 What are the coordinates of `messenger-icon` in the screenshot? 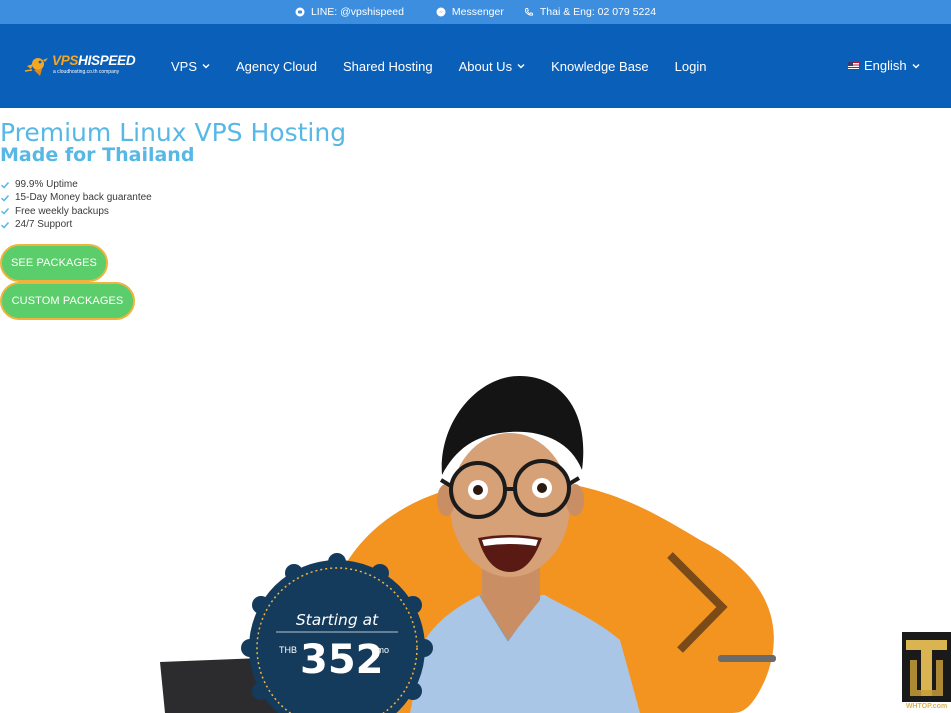 It's located at (441, 12).